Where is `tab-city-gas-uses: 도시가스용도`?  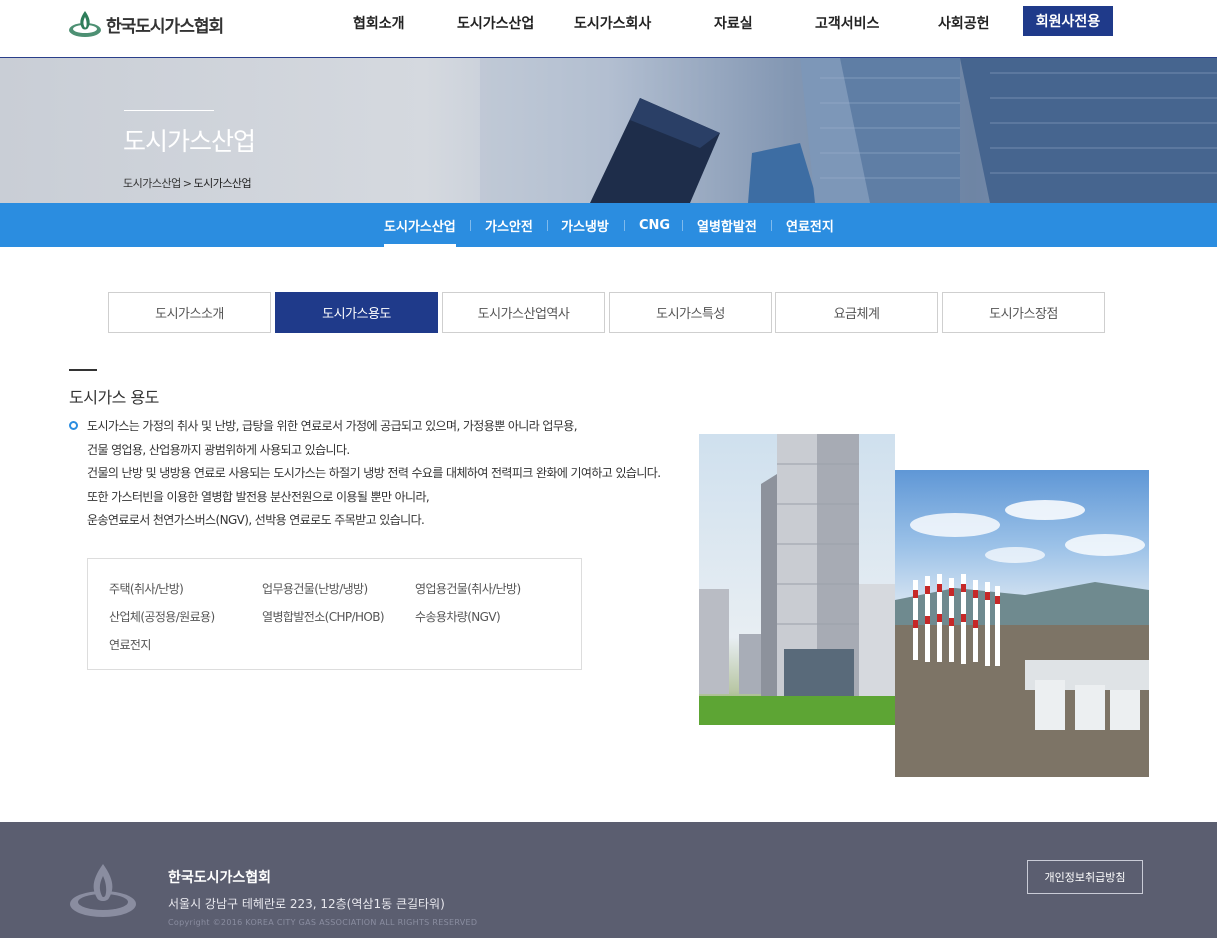 tab-city-gas-uses: 도시가스용도 is located at coordinates (356, 312).